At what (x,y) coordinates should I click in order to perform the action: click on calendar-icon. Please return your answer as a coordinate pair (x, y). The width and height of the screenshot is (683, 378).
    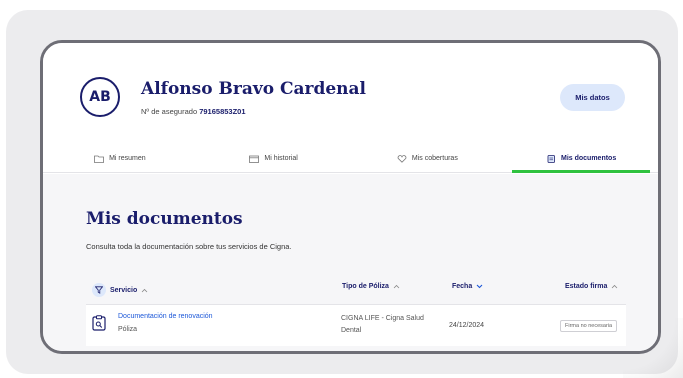
    Looking at the image, I should click on (254, 159).